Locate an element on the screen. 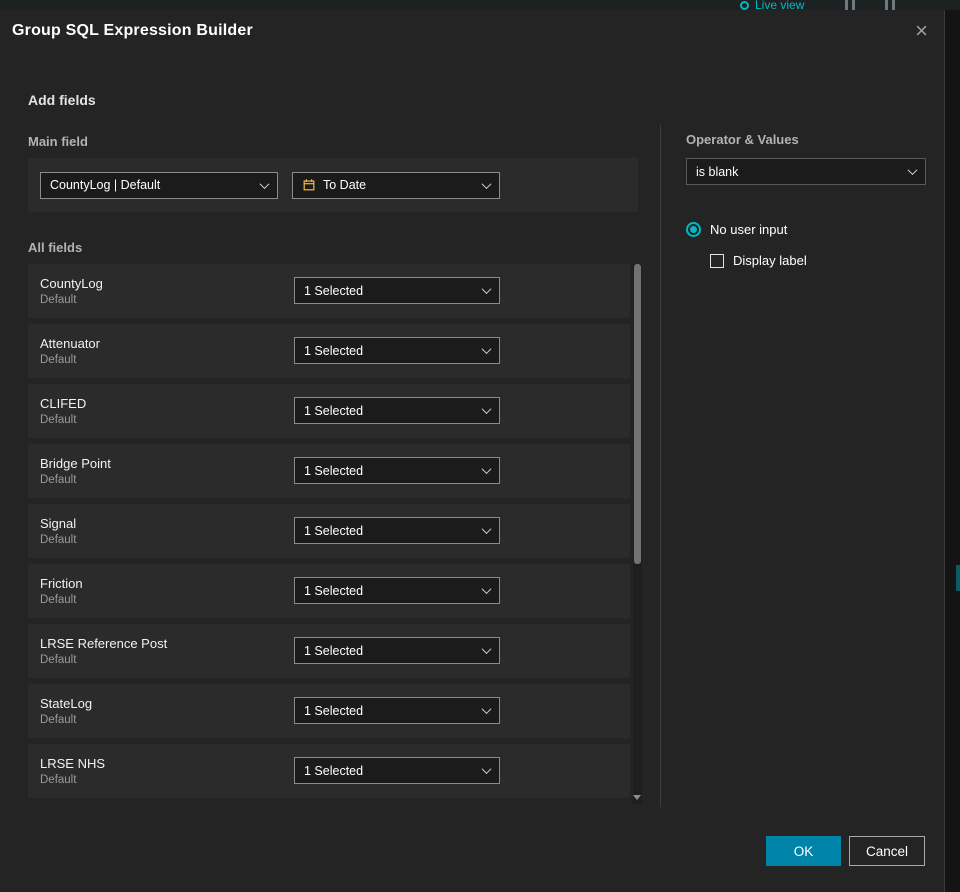 This screenshot has height=892, width=960. field-type-dropdown-label: To Date is located at coordinates (345, 185).